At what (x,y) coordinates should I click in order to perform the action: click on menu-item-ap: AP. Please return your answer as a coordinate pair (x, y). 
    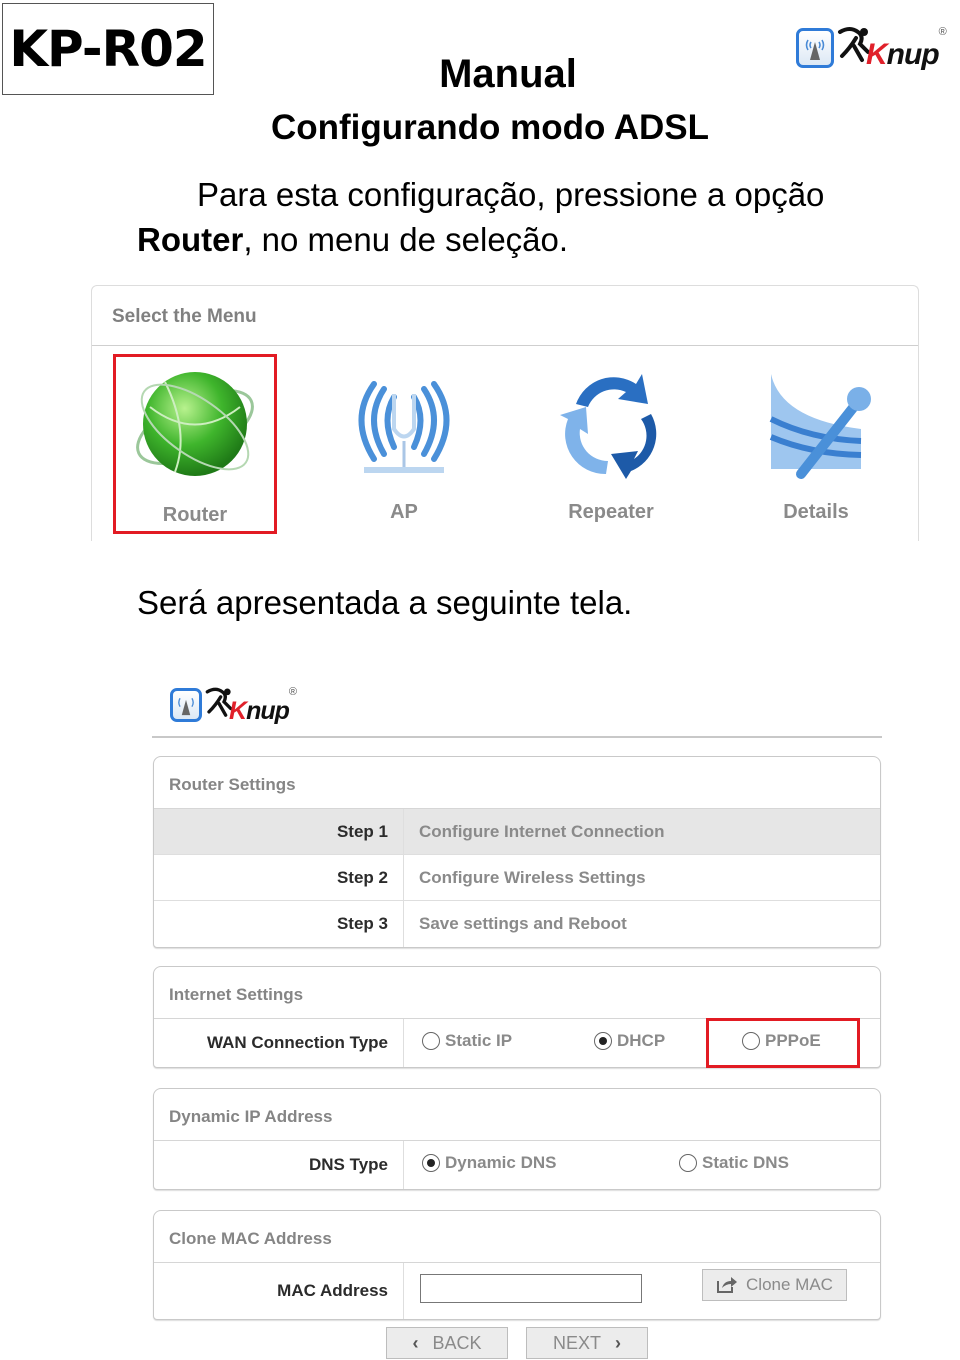
    Looking at the image, I should click on (404, 444).